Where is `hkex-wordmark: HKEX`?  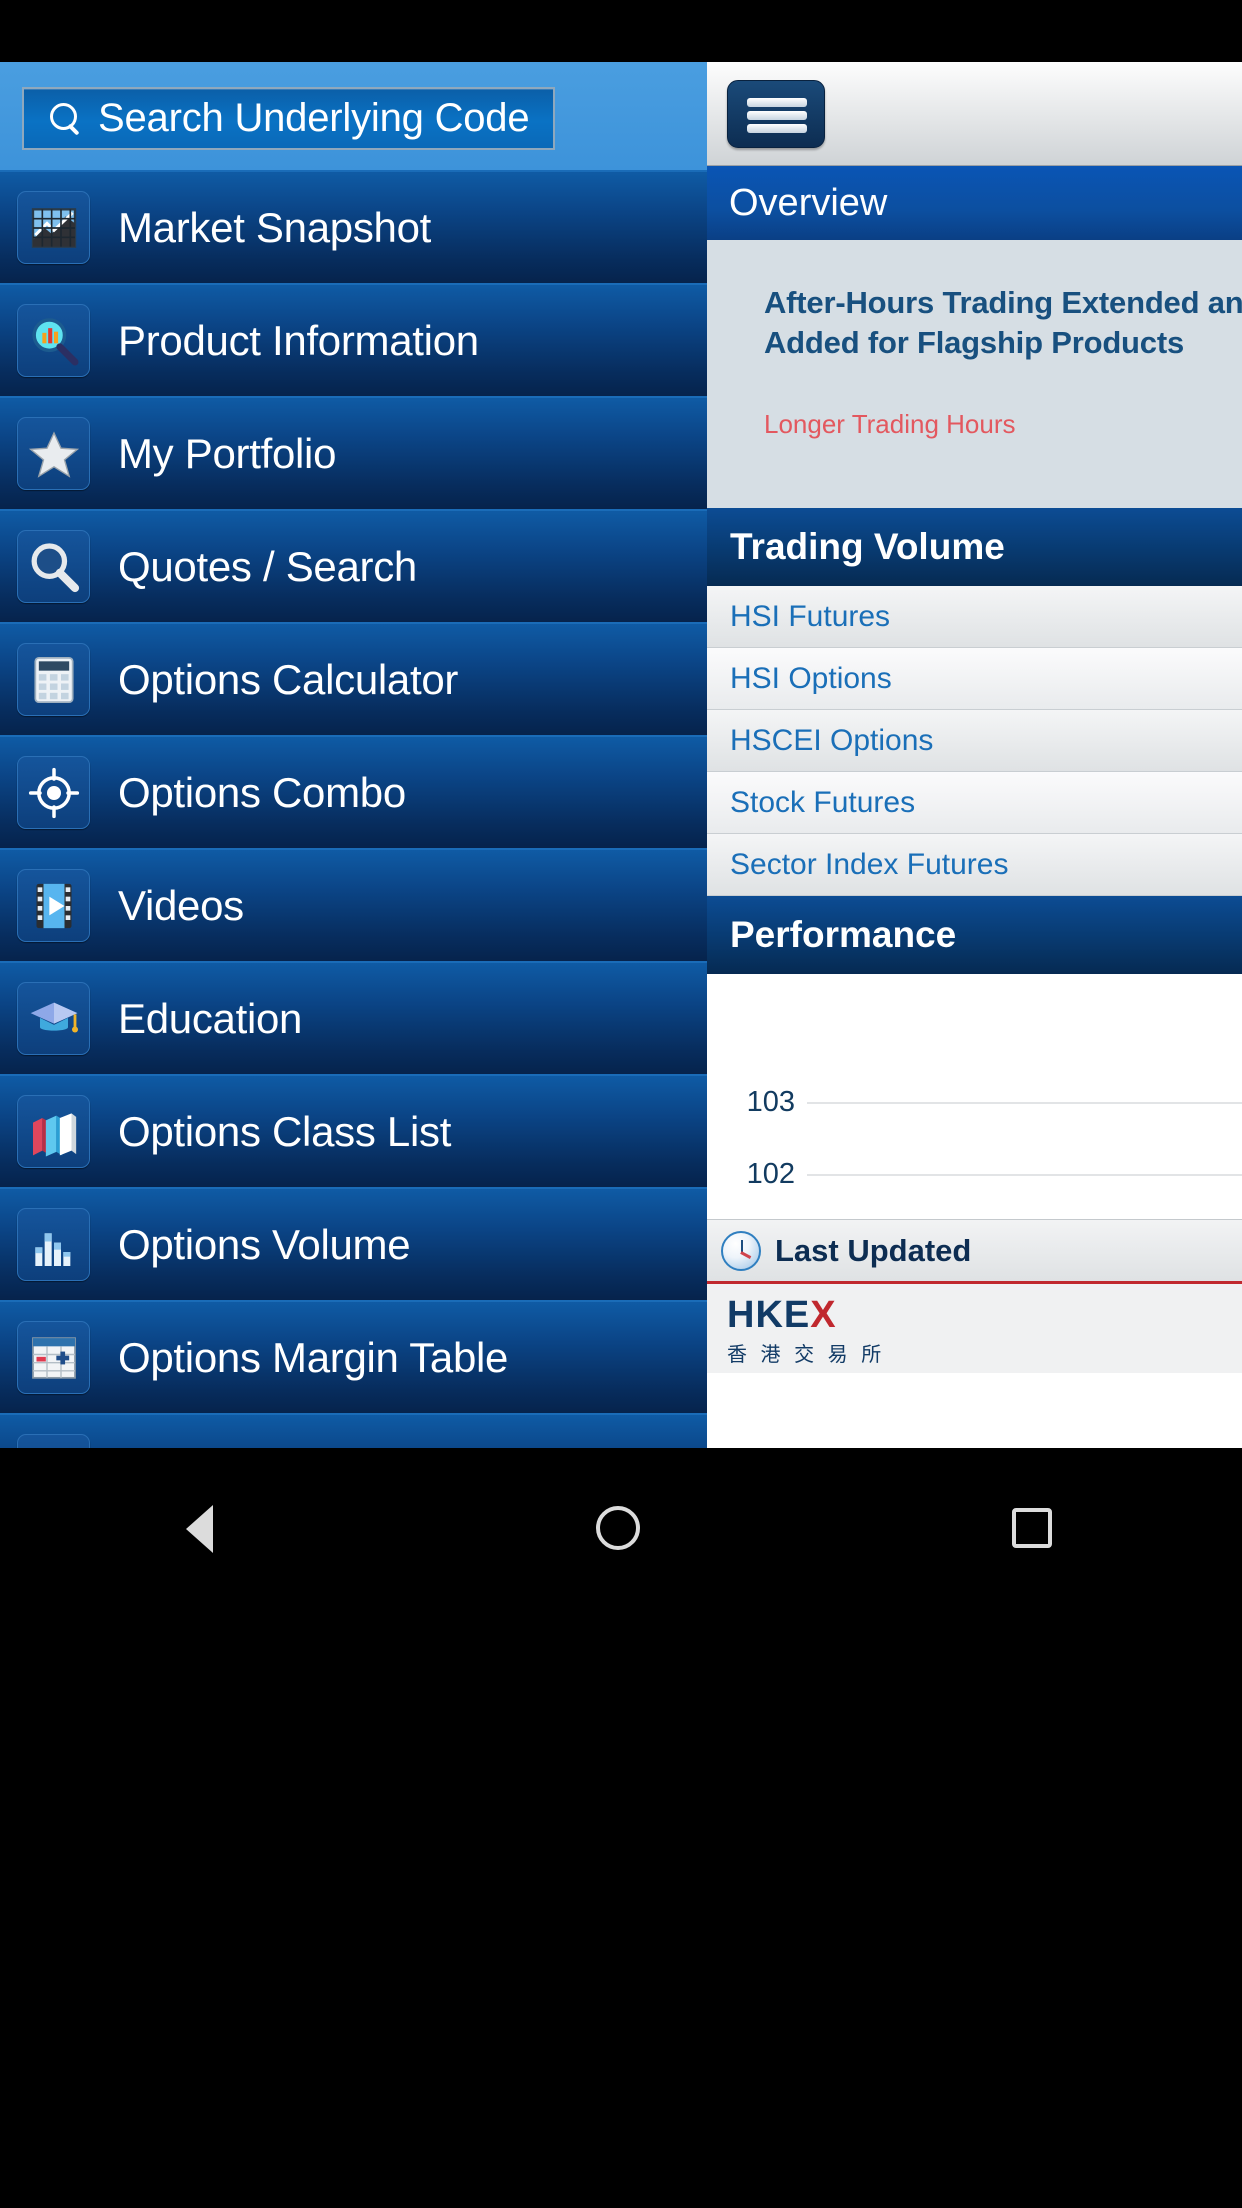
hkex-wordmark: HKEX is located at coordinates (782, 1315).